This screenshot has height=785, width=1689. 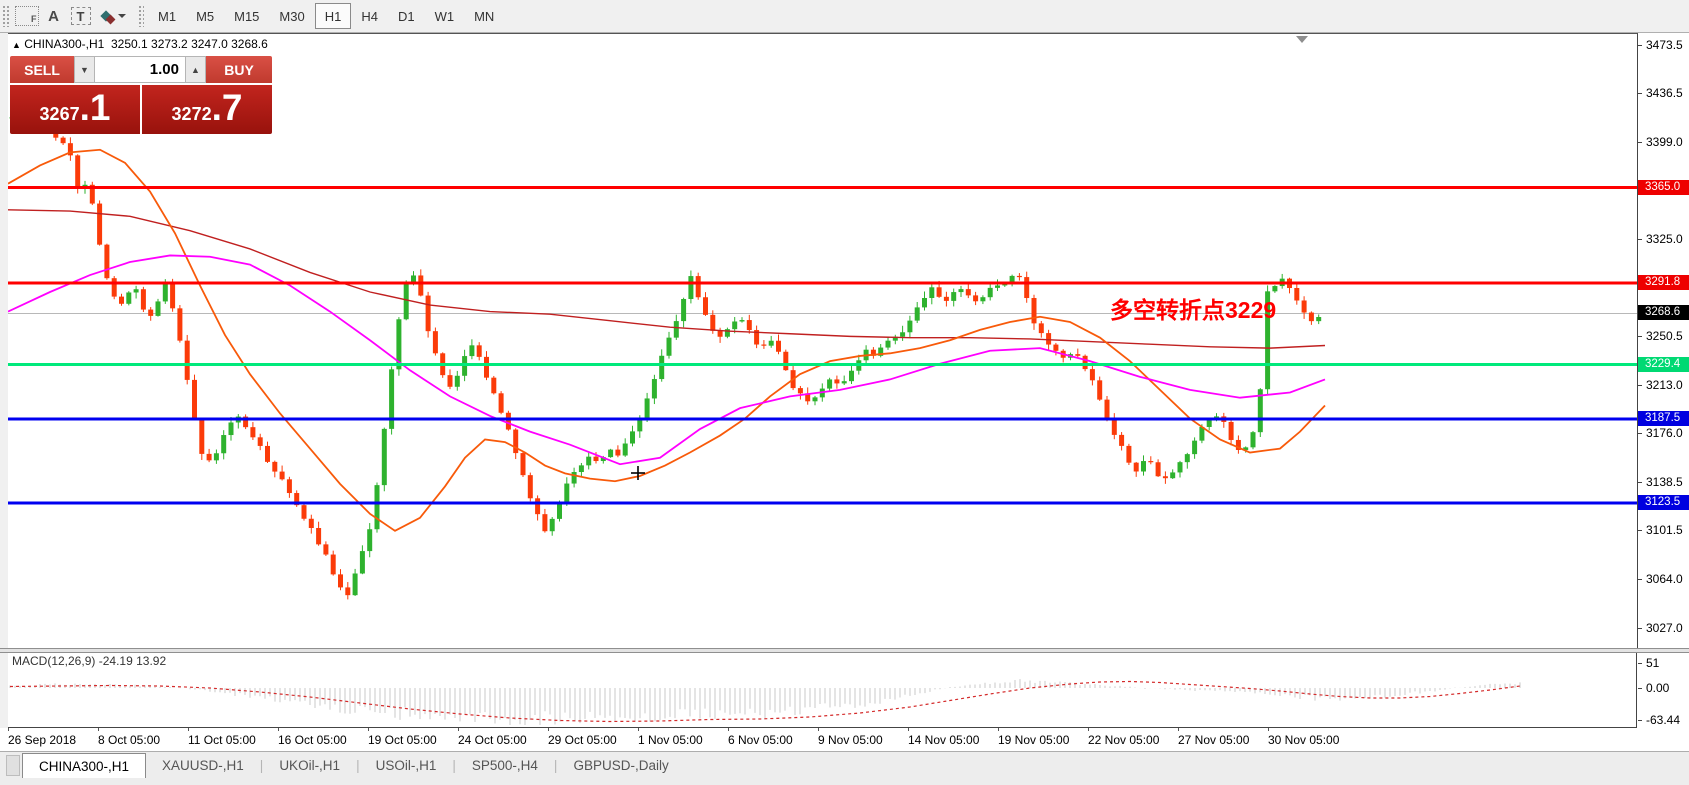 I want to click on label-tool-icon: A, so click(x=53, y=16).